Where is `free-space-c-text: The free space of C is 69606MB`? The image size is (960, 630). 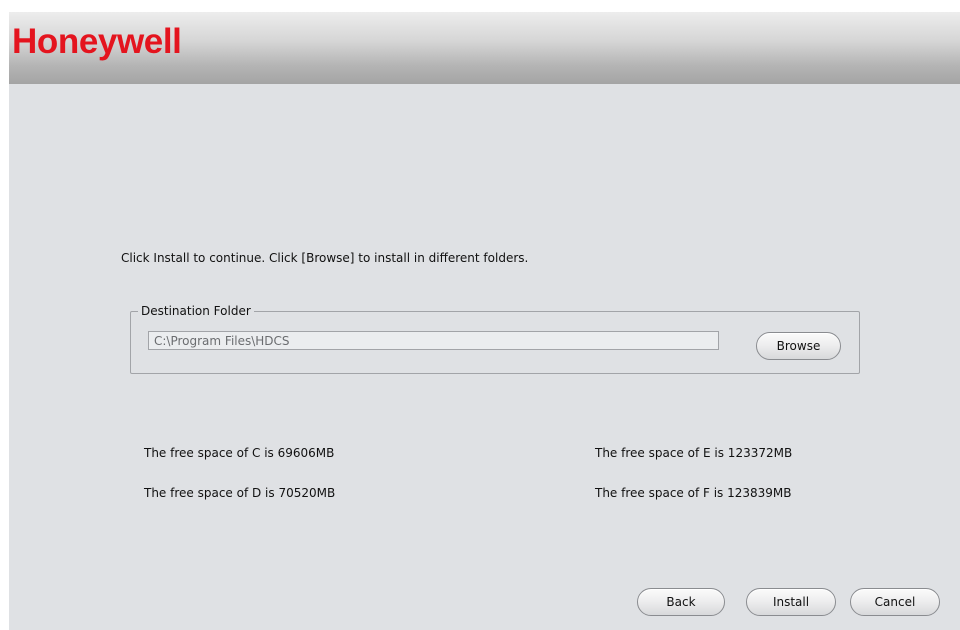
free-space-c-text: The free space of C is 69606MB is located at coordinates (239, 453).